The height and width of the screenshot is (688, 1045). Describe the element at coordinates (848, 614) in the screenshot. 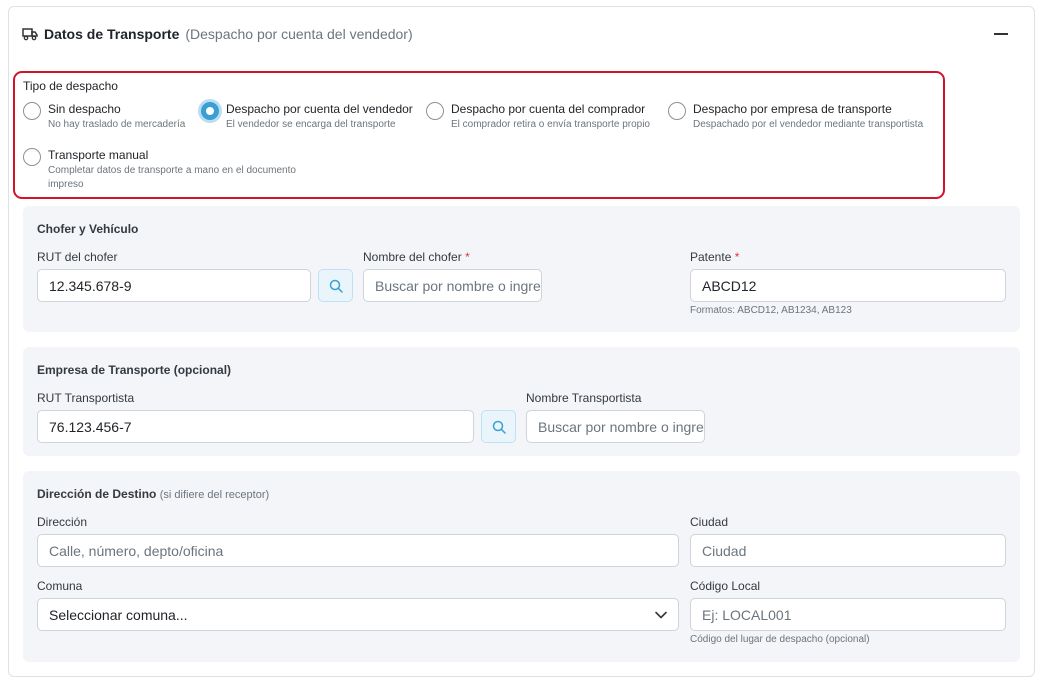

I see `local-code-input: Ej: LOCAL001` at that location.